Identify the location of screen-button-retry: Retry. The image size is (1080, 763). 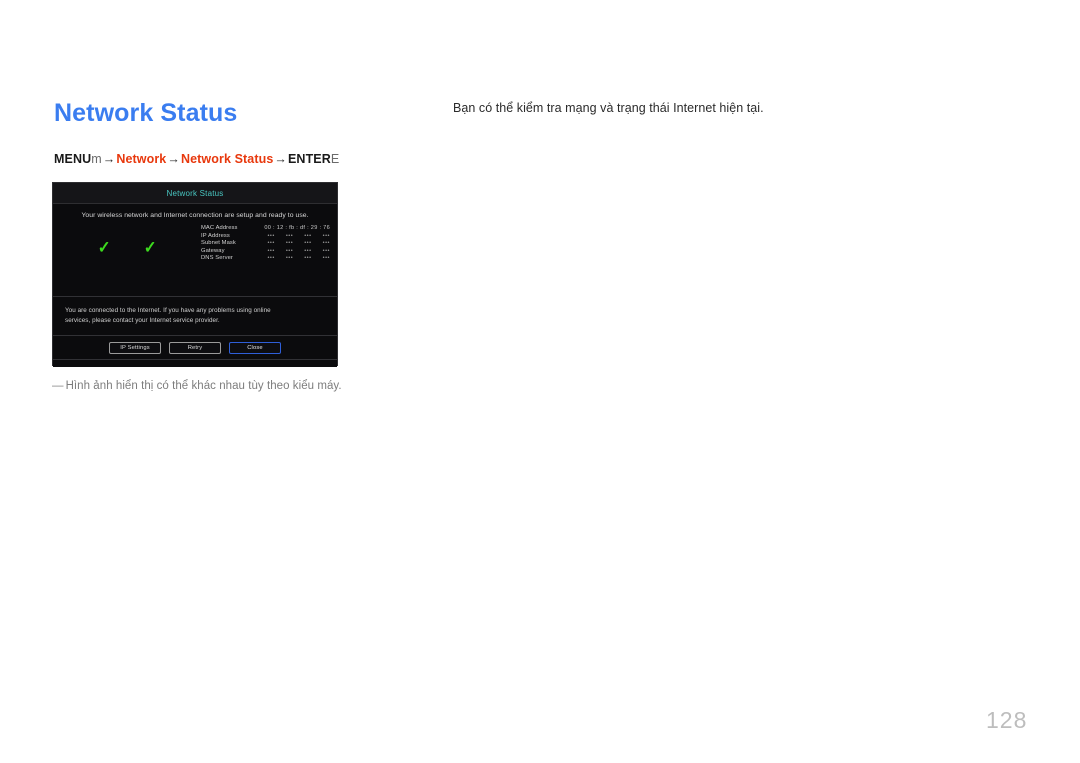
(195, 347).